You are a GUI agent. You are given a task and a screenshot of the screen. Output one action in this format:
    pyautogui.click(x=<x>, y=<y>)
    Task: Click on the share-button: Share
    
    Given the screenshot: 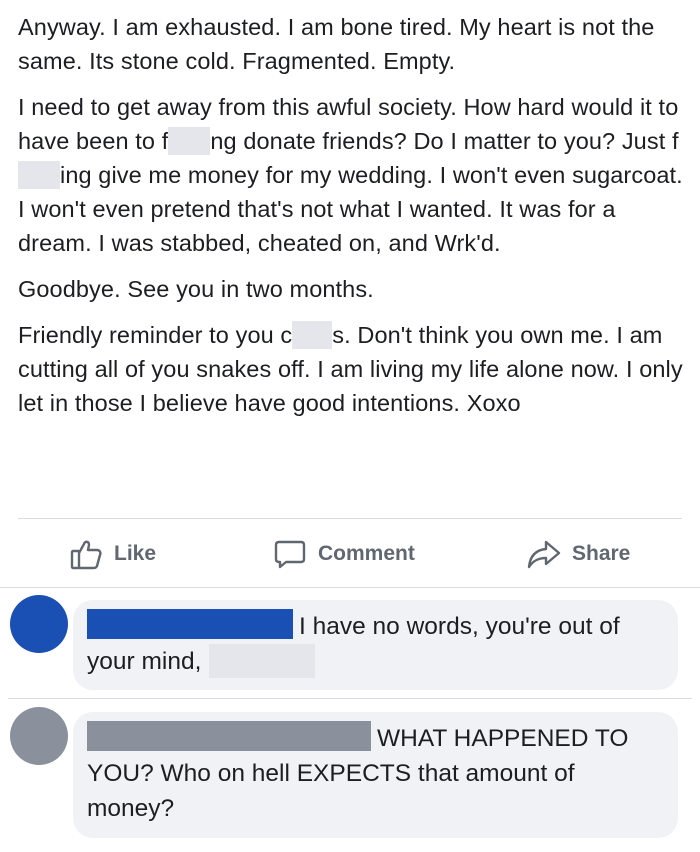 What is the action you would take?
    pyautogui.click(x=578, y=554)
    